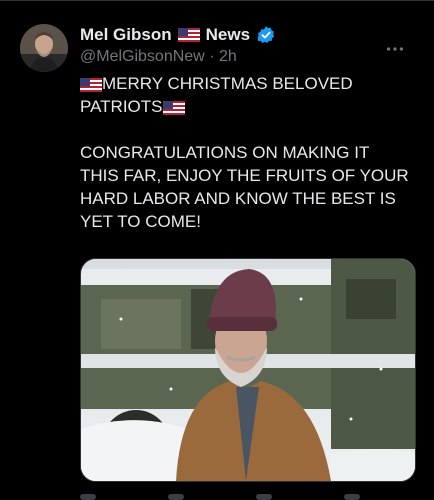 Image resolution: width=434 pixels, height=500 pixels. I want to click on tweet-time: 2h, so click(228, 56).